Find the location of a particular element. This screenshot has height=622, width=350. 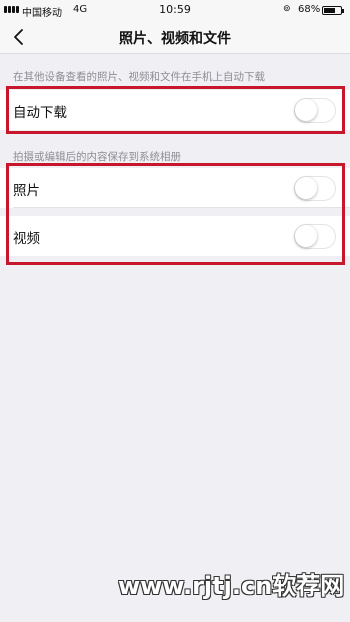

battery-percent: 68% is located at coordinates (309, 9).